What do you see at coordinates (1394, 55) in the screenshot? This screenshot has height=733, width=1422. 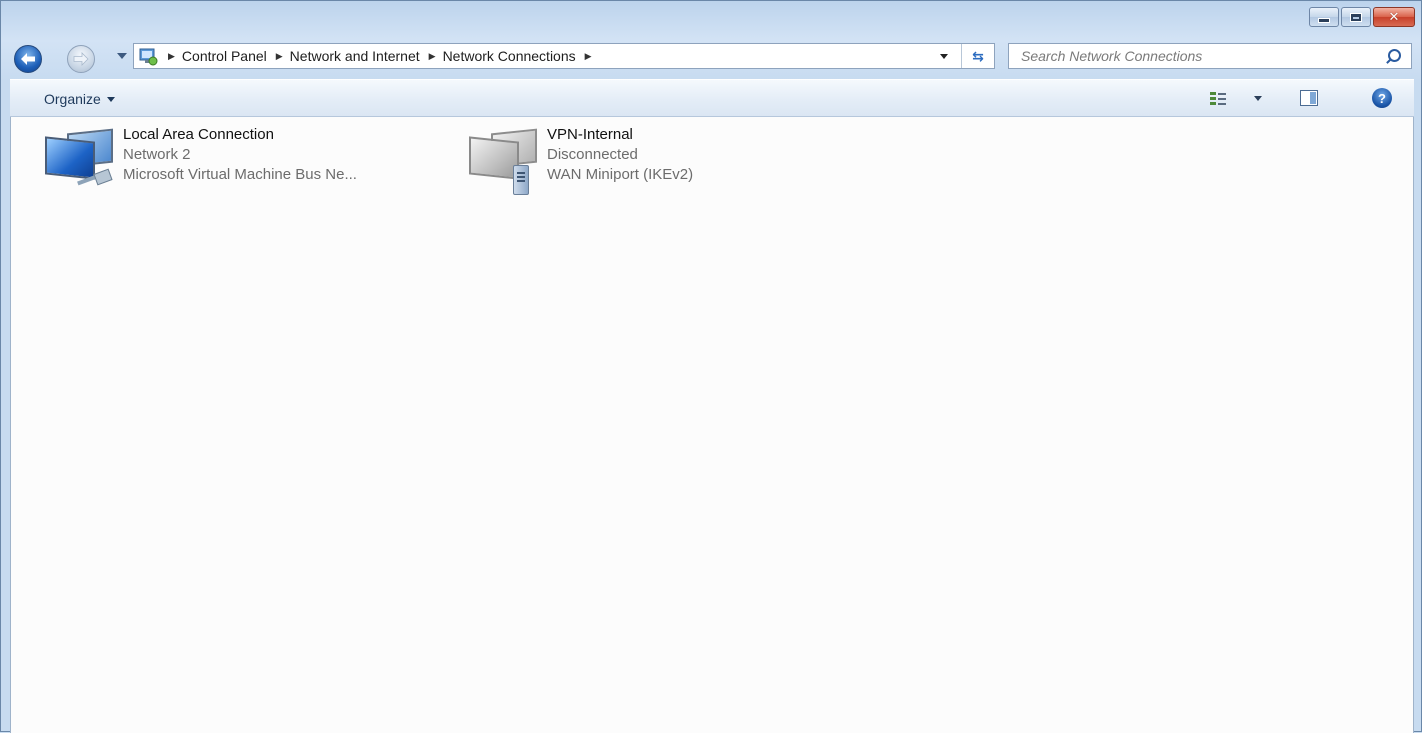 I see `search-icon` at bounding box center [1394, 55].